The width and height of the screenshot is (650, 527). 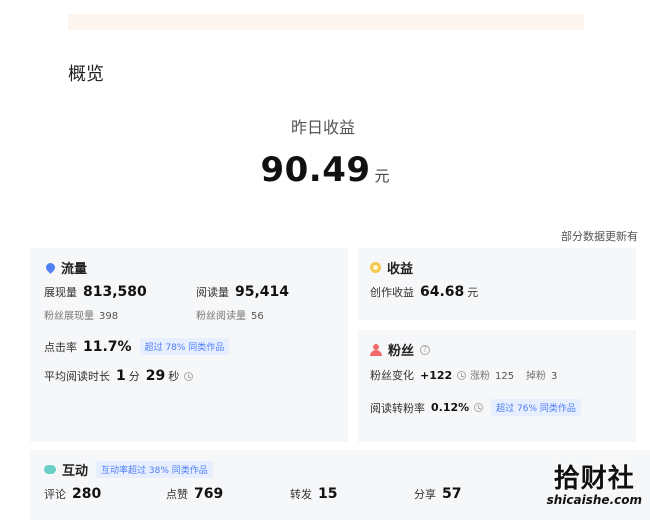 What do you see at coordinates (436, 375) in the screenshot?
I see `fan-change-value: +122` at bounding box center [436, 375].